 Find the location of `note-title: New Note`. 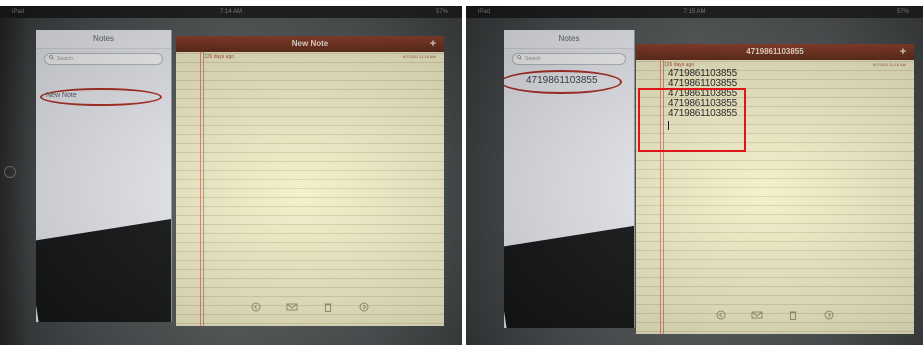

note-title: New Note is located at coordinates (310, 43).